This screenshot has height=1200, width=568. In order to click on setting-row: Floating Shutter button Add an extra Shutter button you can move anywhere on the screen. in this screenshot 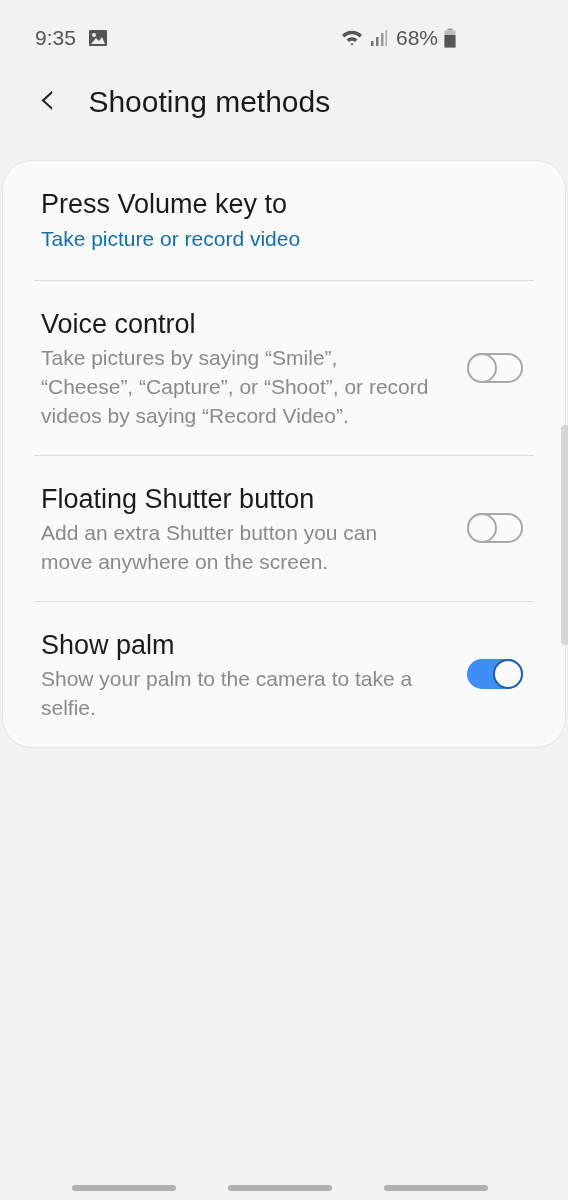, I will do `click(284, 528)`.